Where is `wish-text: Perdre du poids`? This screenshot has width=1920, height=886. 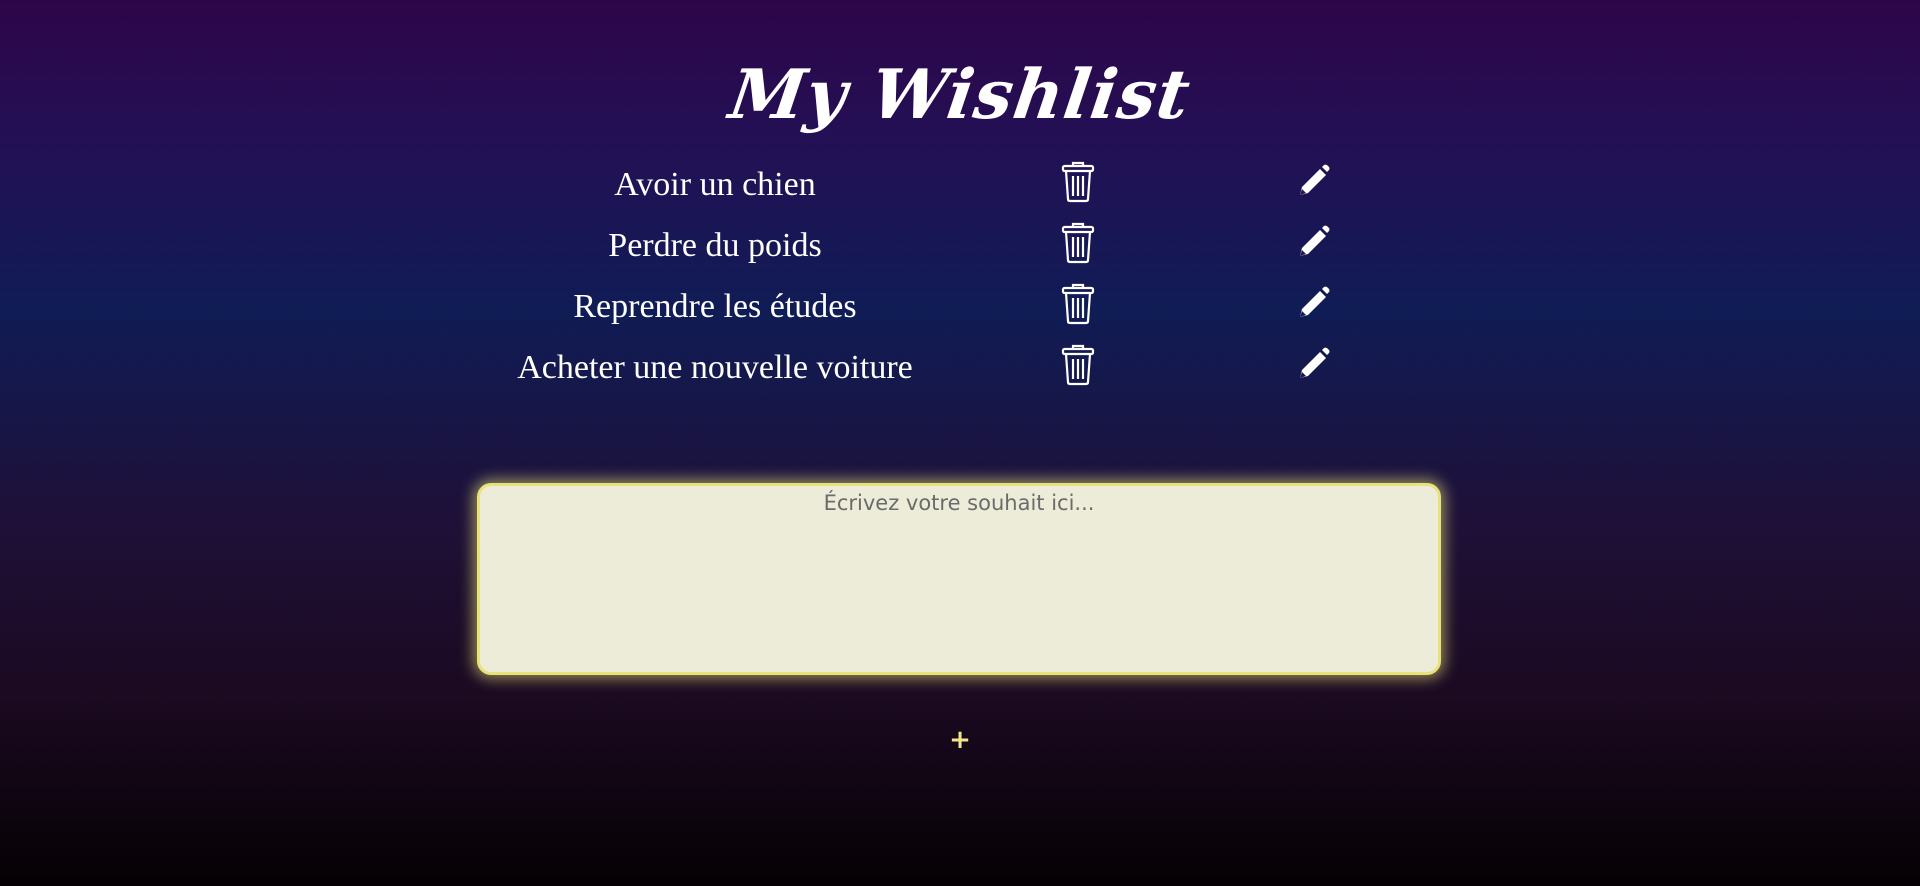
wish-text: Perdre du poids is located at coordinates (715, 245).